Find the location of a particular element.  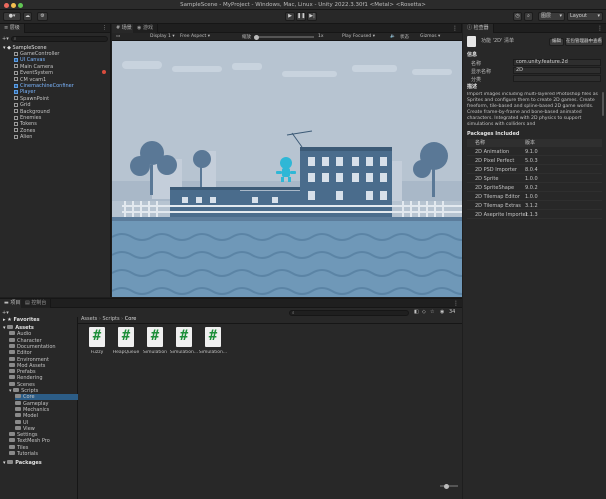

package-row: 2D Sprite 1.0.0 is located at coordinates (534, 179).